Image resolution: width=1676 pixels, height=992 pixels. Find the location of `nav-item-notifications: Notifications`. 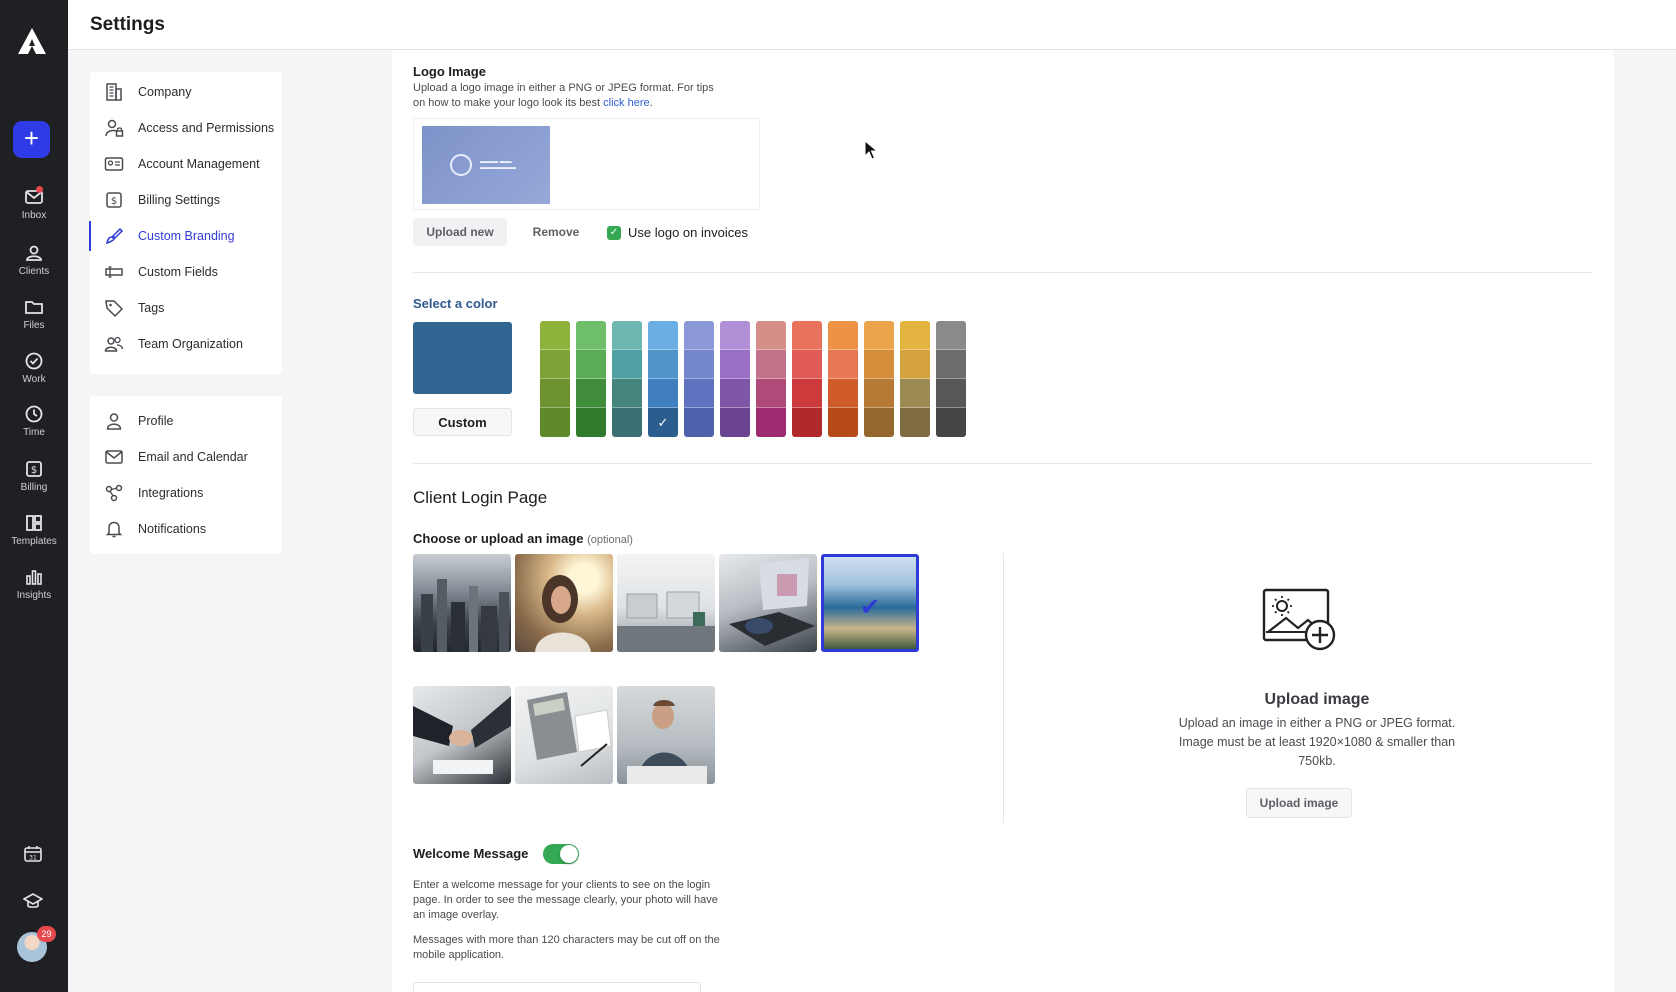

nav-item-notifications: Notifications is located at coordinates (186, 529).